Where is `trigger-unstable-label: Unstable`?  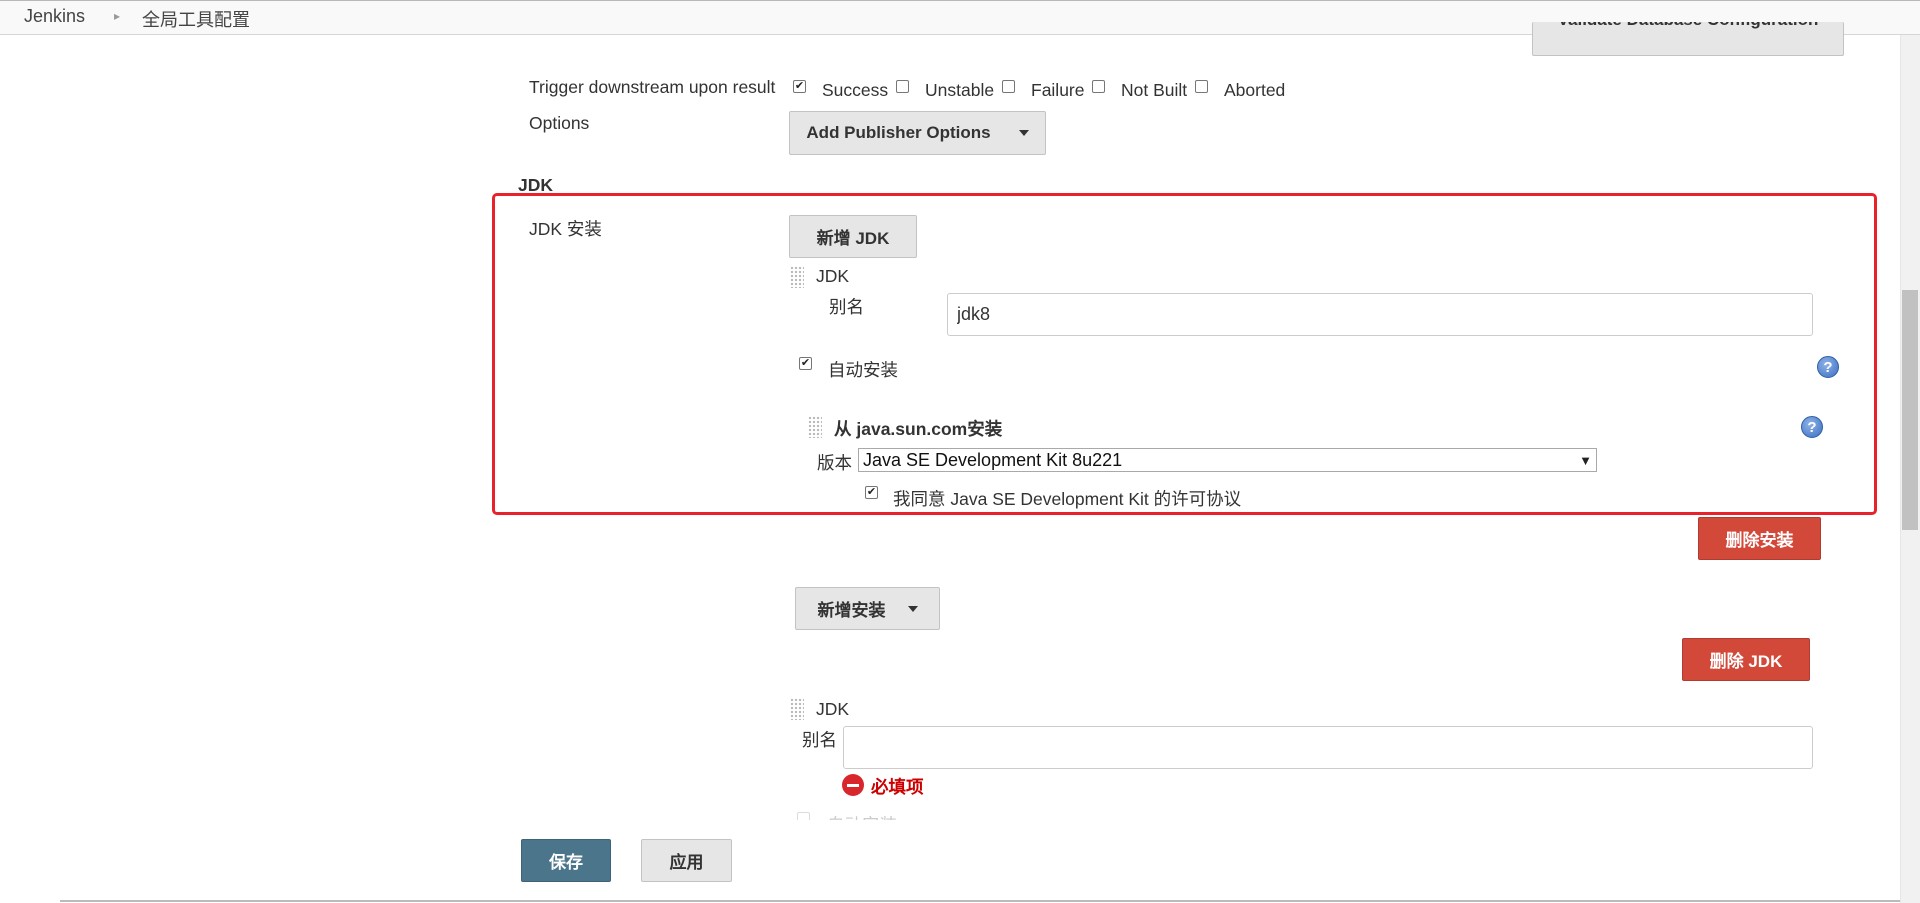
trigger-unstable-label: Unstable is located at coordinates (960, 90).